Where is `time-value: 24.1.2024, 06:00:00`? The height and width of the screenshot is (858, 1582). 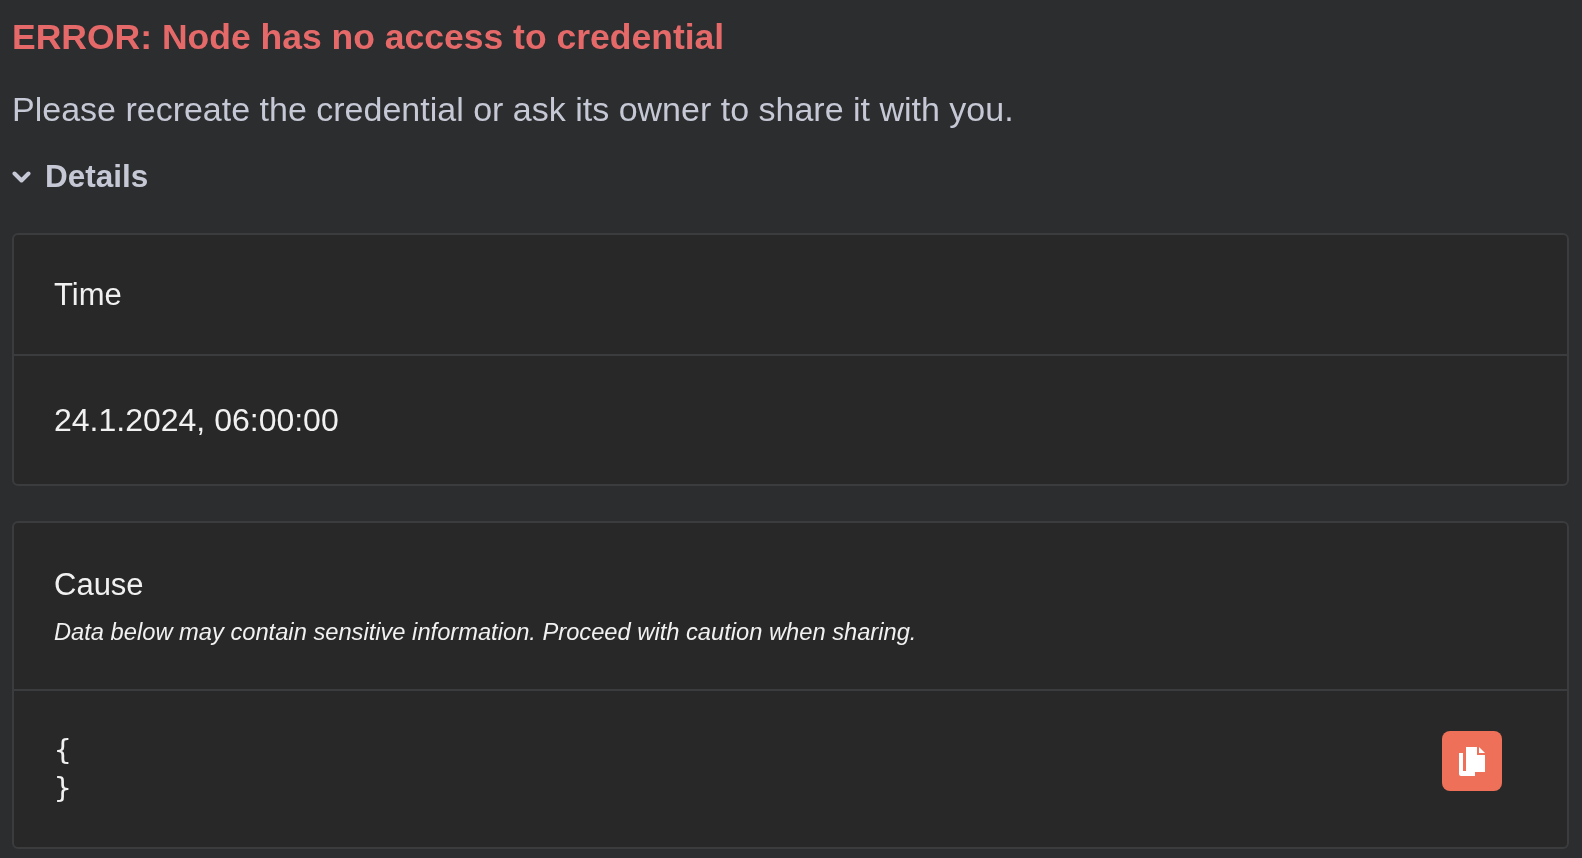 time-value: 24.1.2024, 06:00:00 is located at coordinates (196, 421).